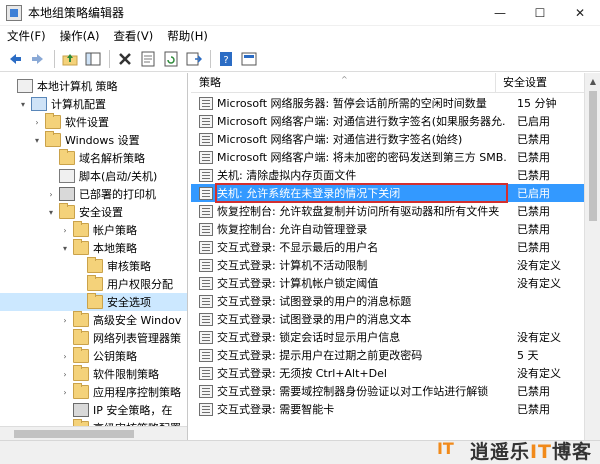  Describe the element at coordinates (249, 59) in the screenshot. I see `view-button` at that location.